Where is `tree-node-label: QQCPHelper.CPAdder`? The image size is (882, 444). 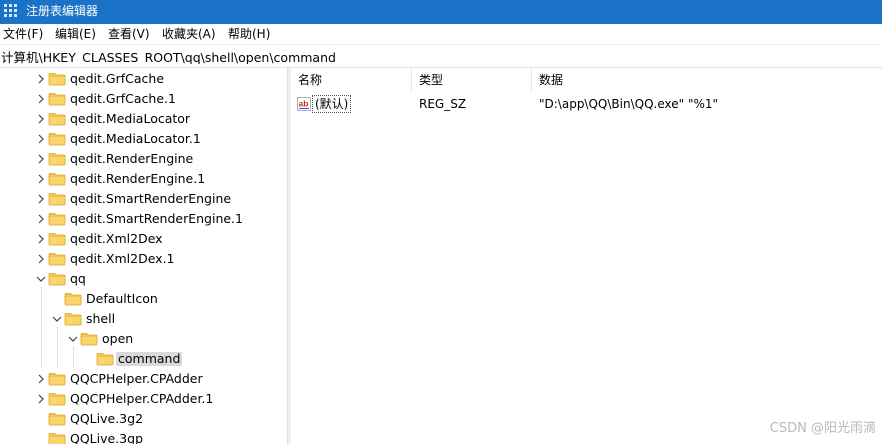 tree-node-label: QQCPHelper.CPAdder is located at coordinates (136, 379).